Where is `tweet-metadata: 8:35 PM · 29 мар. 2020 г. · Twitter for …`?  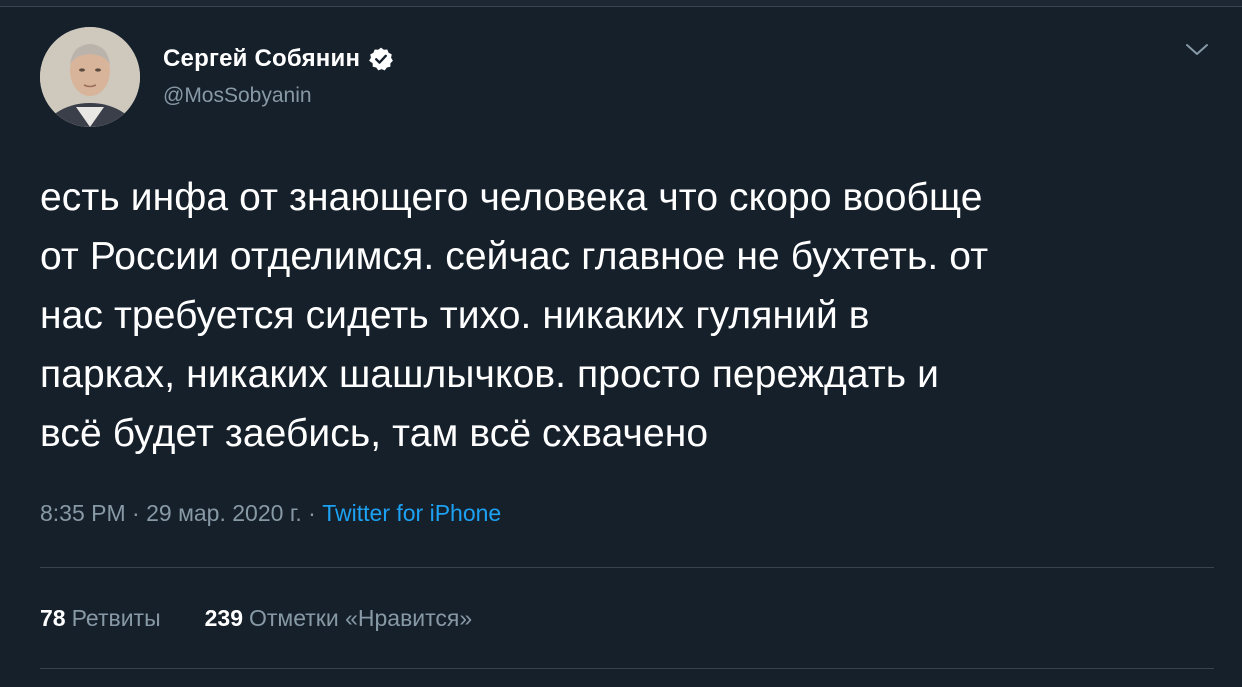
tweet-metadata: 8:35 PM · 29 мар. 2020 г. · Twitter for … is located at coordinates (270, 513).